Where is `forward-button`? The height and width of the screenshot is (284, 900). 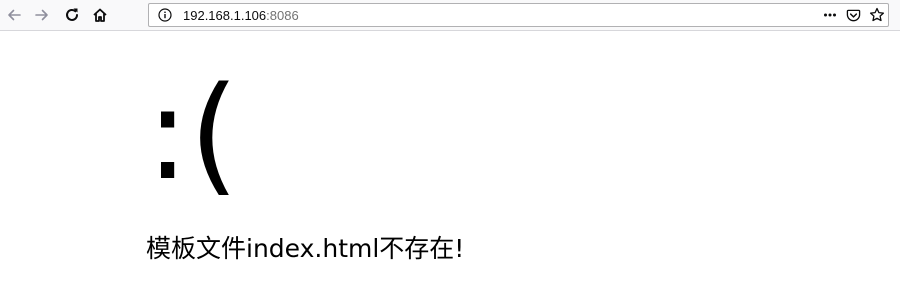 forward-button is located at coordinates (42, 15).